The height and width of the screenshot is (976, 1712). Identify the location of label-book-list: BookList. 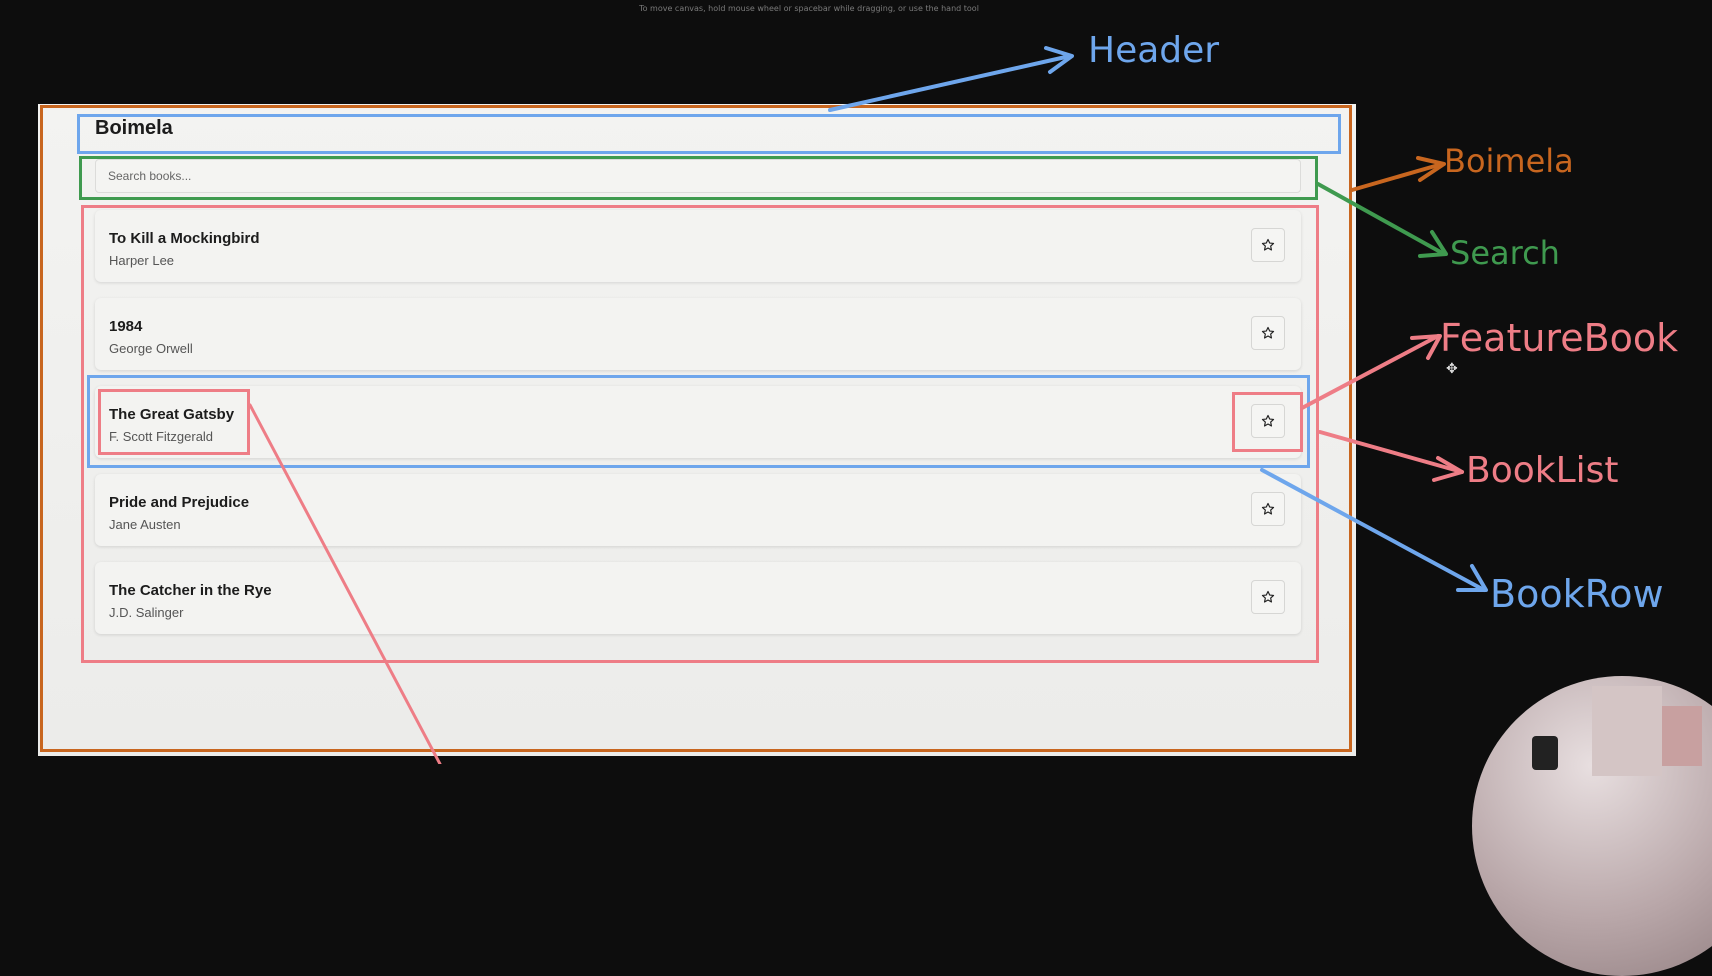
(1542, 470).